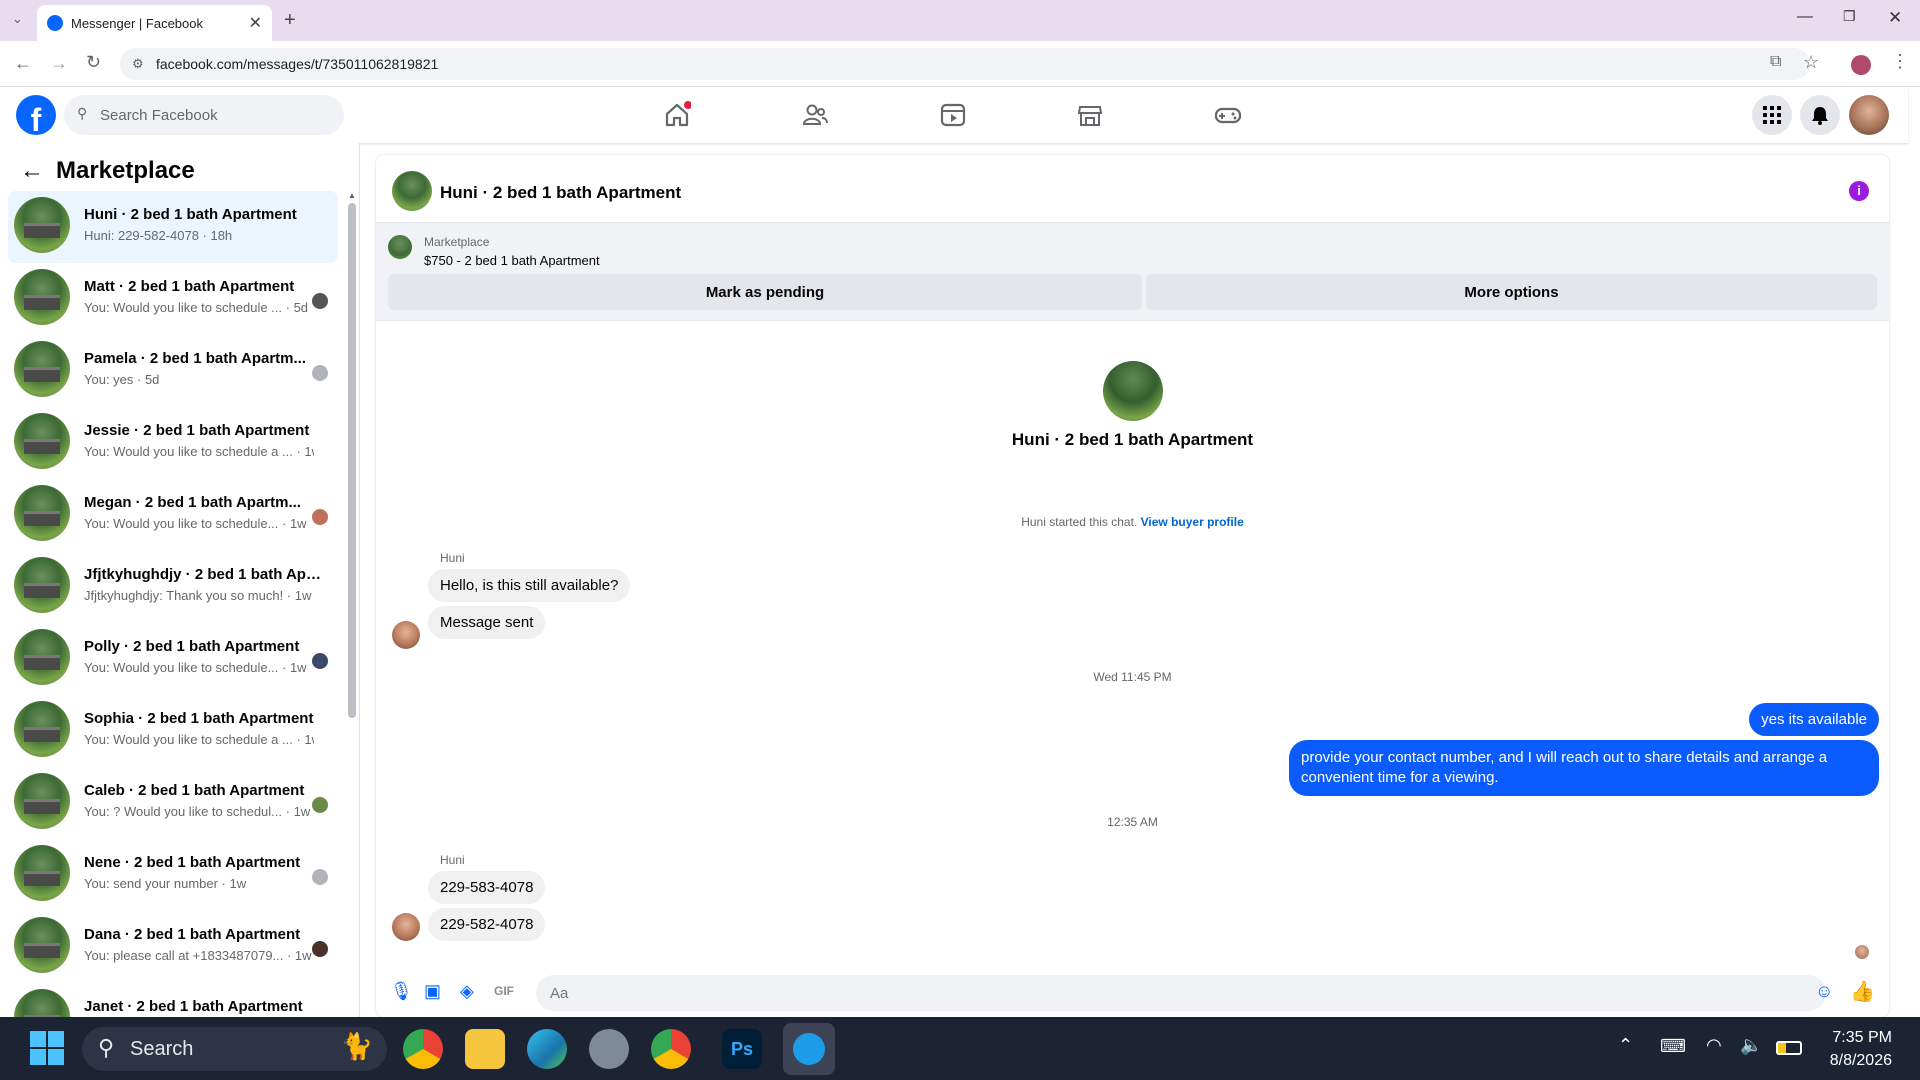 This screenshot has height=1080, width=1920. What do you see at coordinates (195, 523) in the screenshot?
I see `conversation-preview: You: Would you like to schedule... · 1w` at bounding box center [195, 523].